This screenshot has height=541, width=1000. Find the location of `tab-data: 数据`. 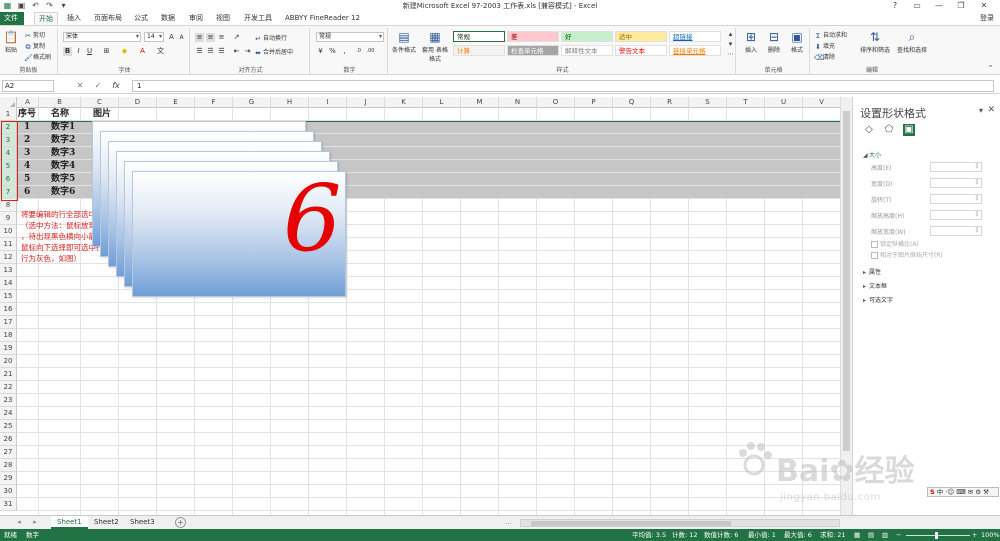

tab-data: 数据 is located at coordinates (168, 18).